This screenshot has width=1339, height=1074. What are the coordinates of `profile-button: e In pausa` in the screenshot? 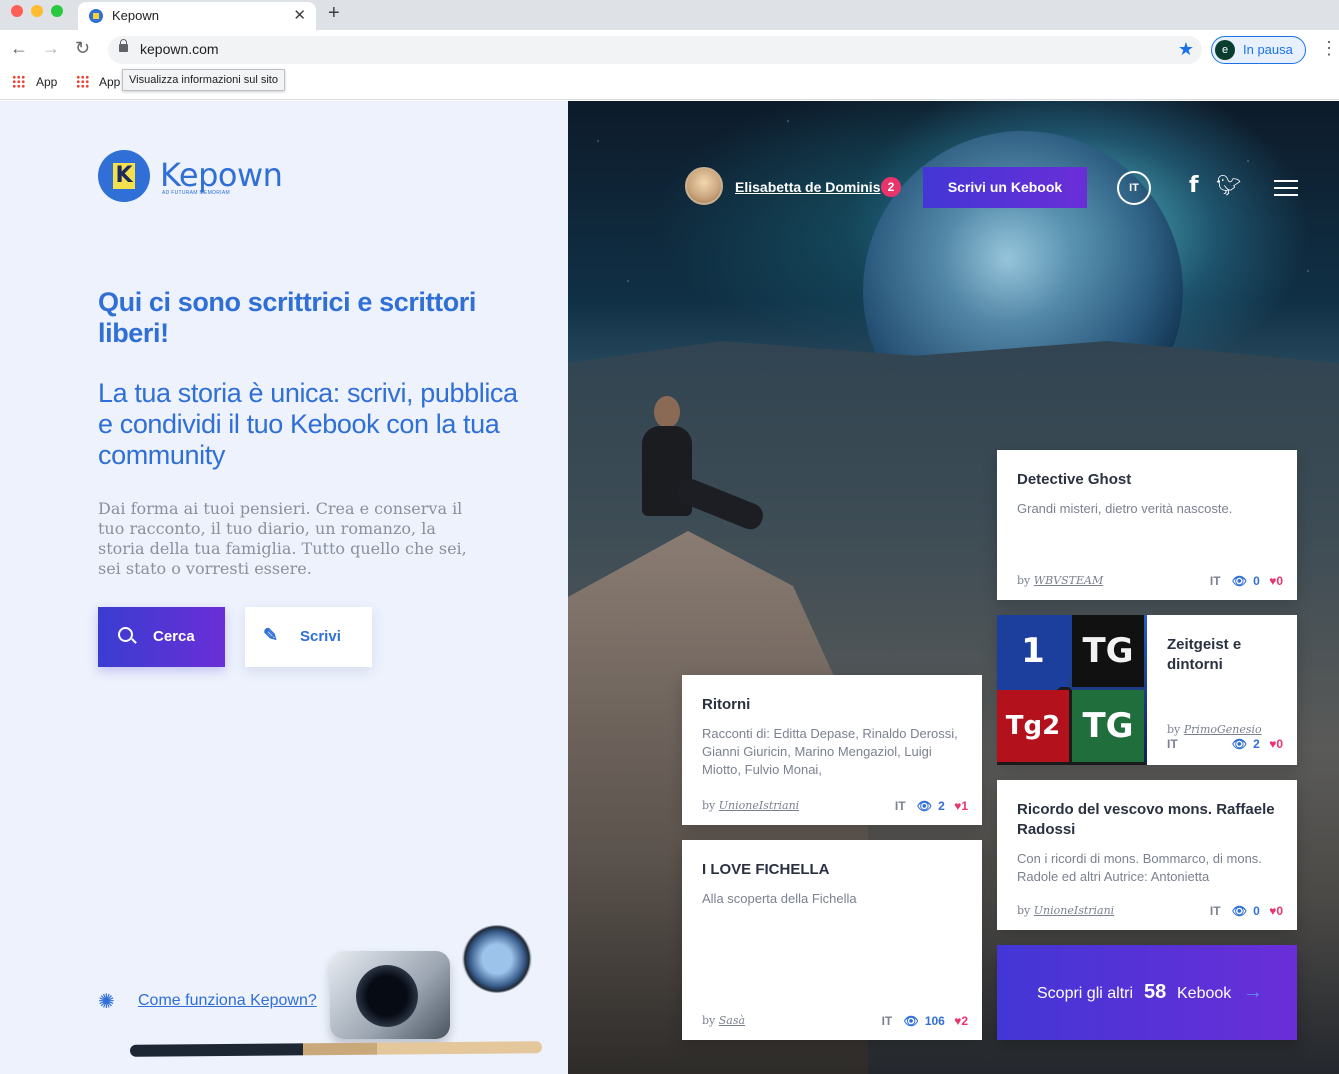 It's located at (1258, 50).